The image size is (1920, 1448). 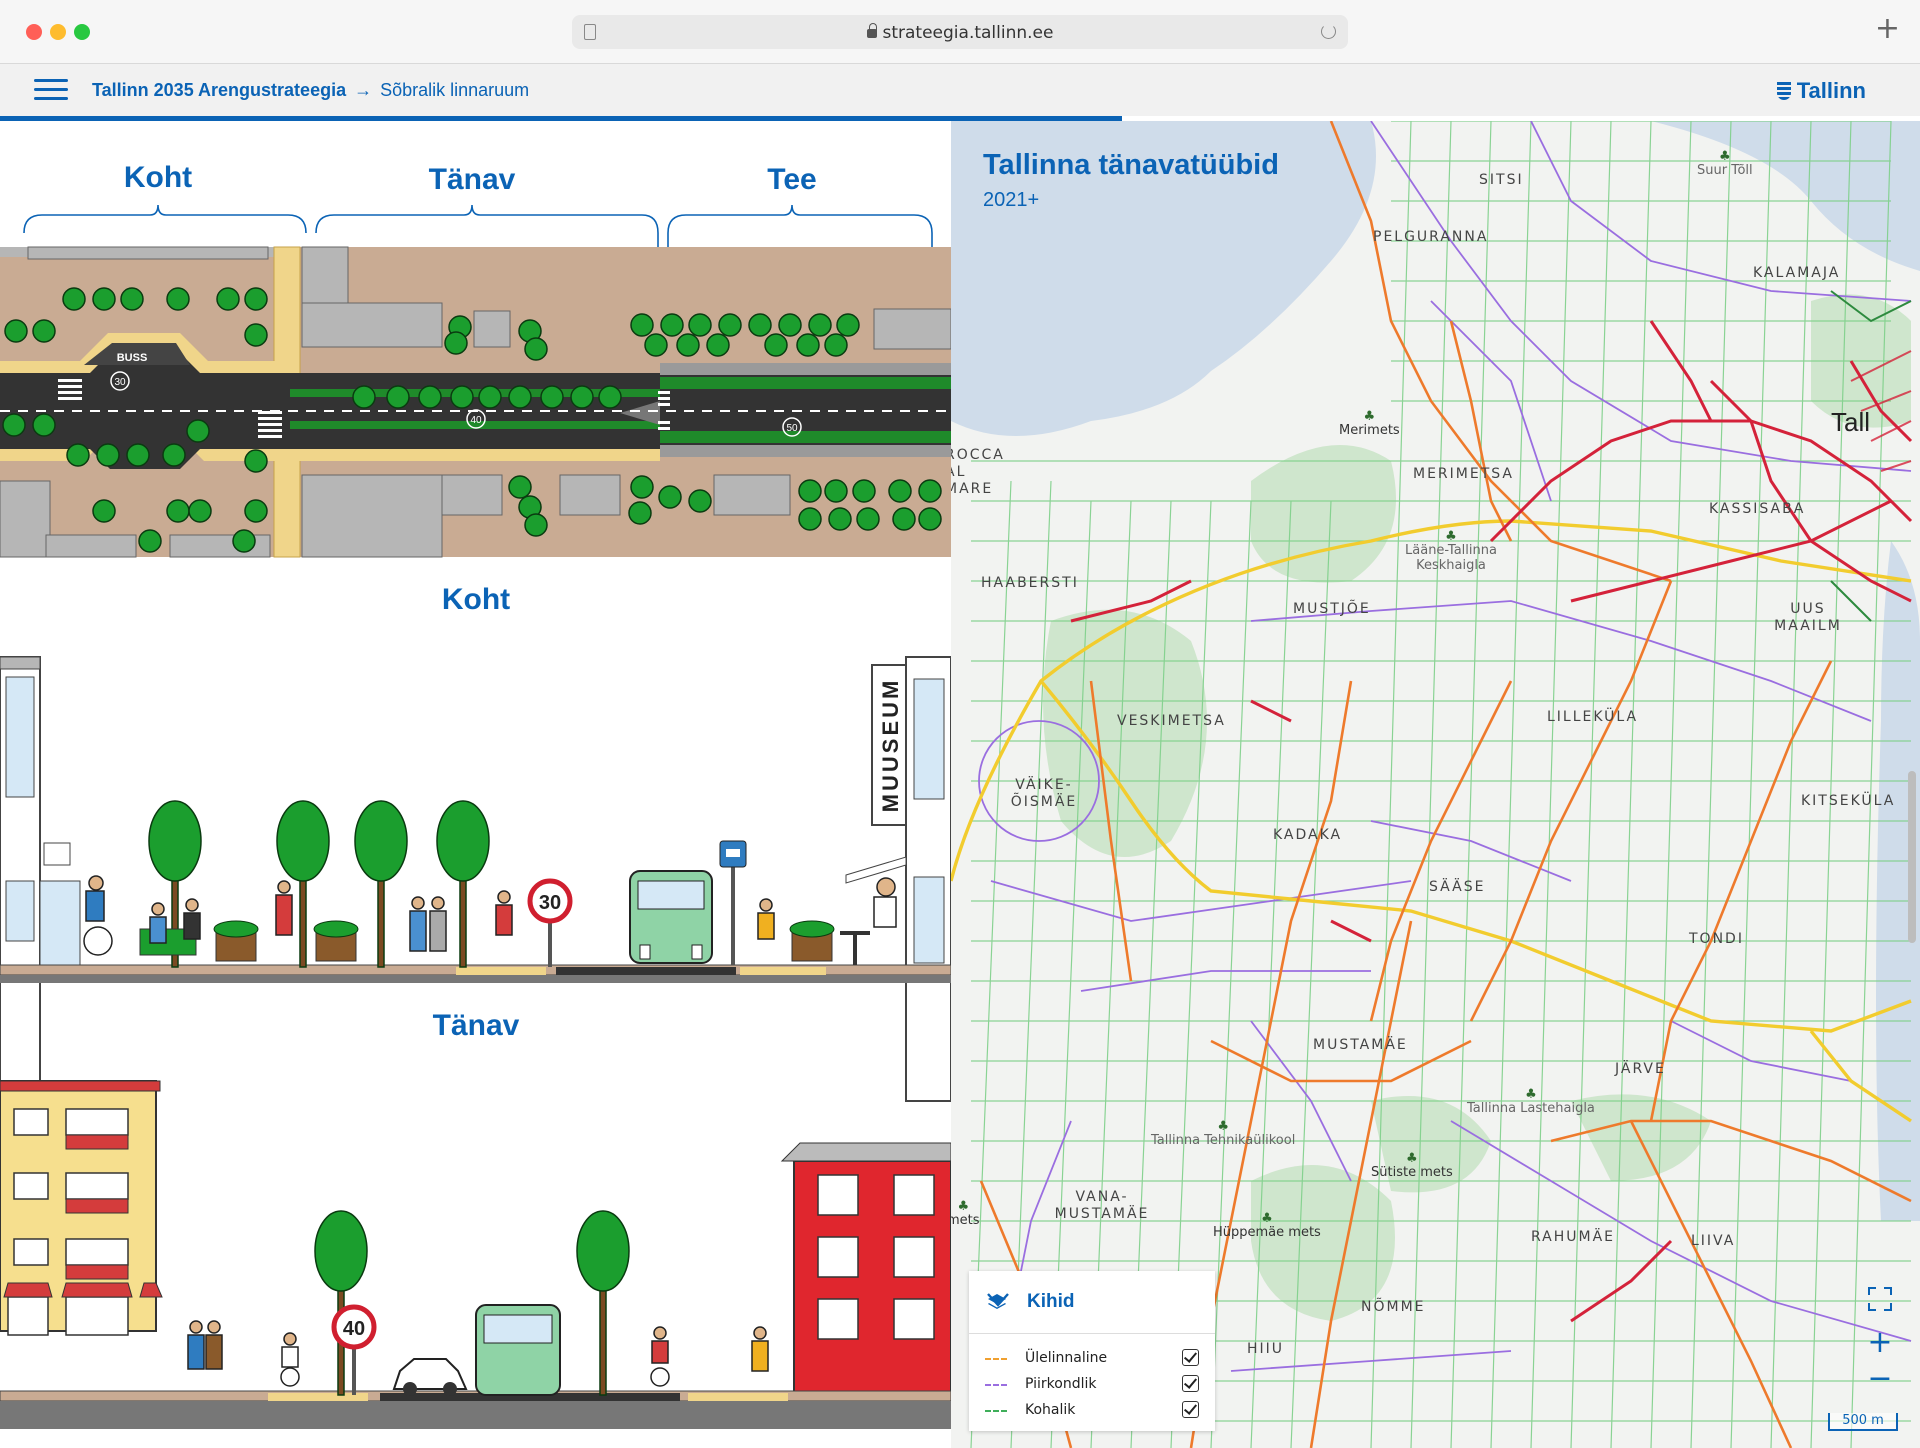 I want to click on map-title: Tallinna tänavatüübid, so click(x=1131, y=165).